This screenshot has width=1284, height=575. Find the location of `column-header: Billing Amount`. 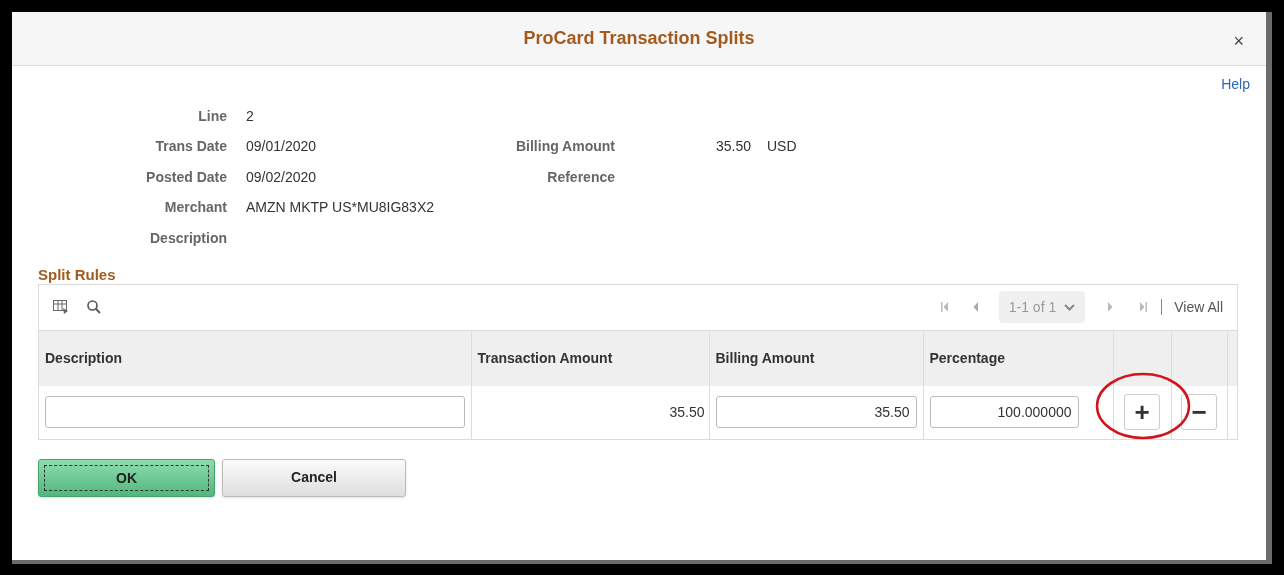

column-header: Billing Amount is located at coordinates (816, 358).